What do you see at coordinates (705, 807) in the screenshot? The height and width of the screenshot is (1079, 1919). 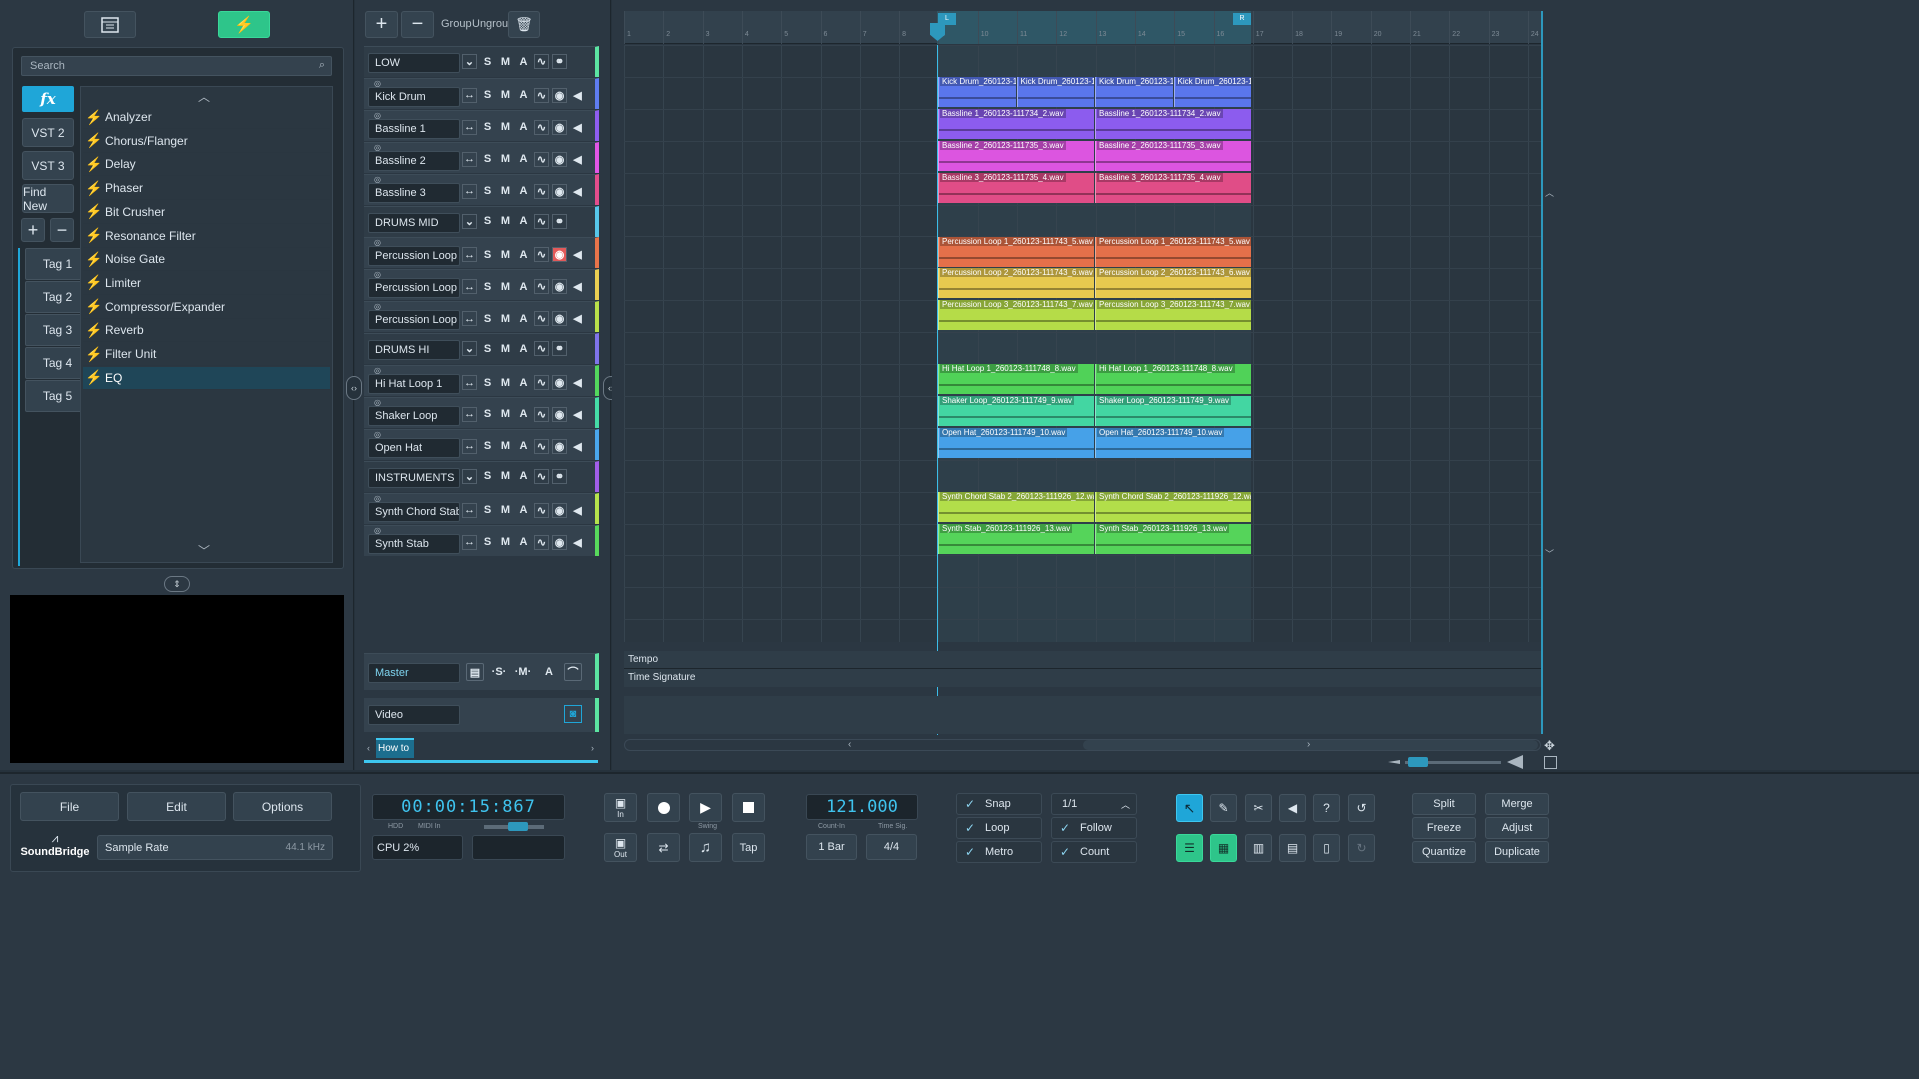 I see `play-button: ▶` at bounding box center [705, 807].